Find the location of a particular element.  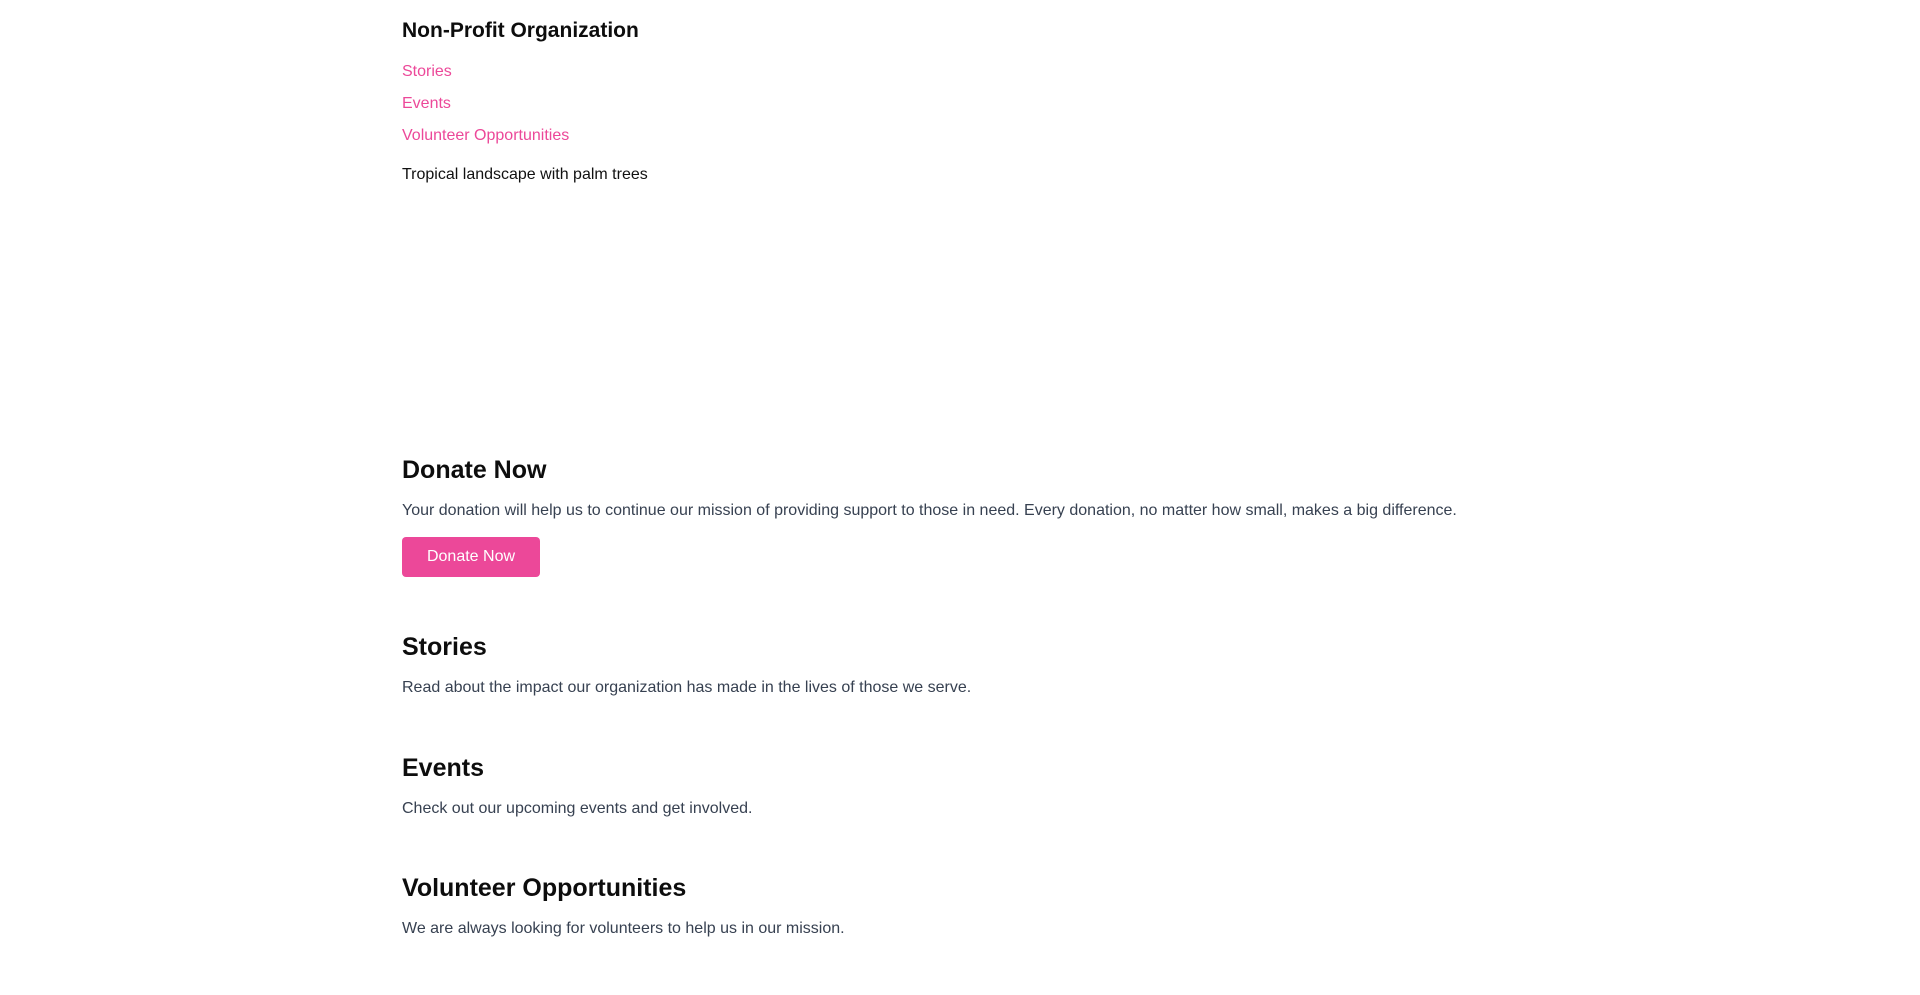

donate-now-button: Donate Now is located at coordinates (471, 557).